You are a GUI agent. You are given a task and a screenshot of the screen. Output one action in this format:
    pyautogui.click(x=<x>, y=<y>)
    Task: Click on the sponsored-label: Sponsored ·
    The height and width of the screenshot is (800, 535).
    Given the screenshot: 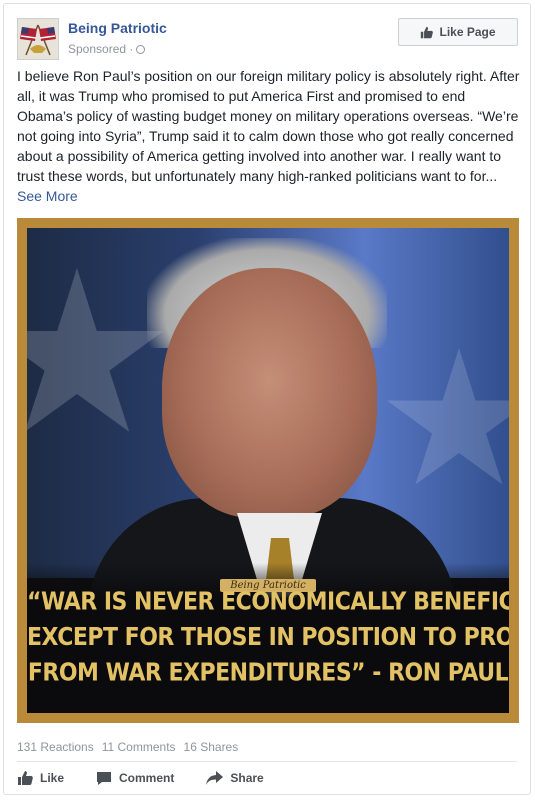 What is the action you would take?
    pyautogui.click(x=107, y=49)
    